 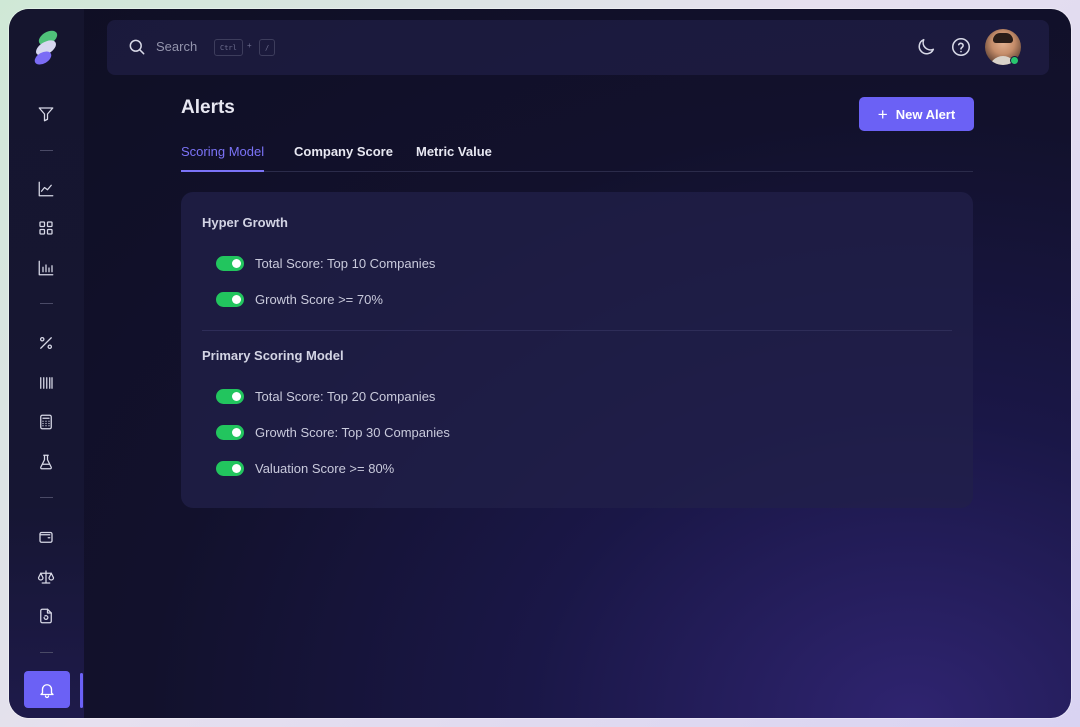 I want to click on shortcut-key-ctrl: Ctrl, so click(x=228, y=47).